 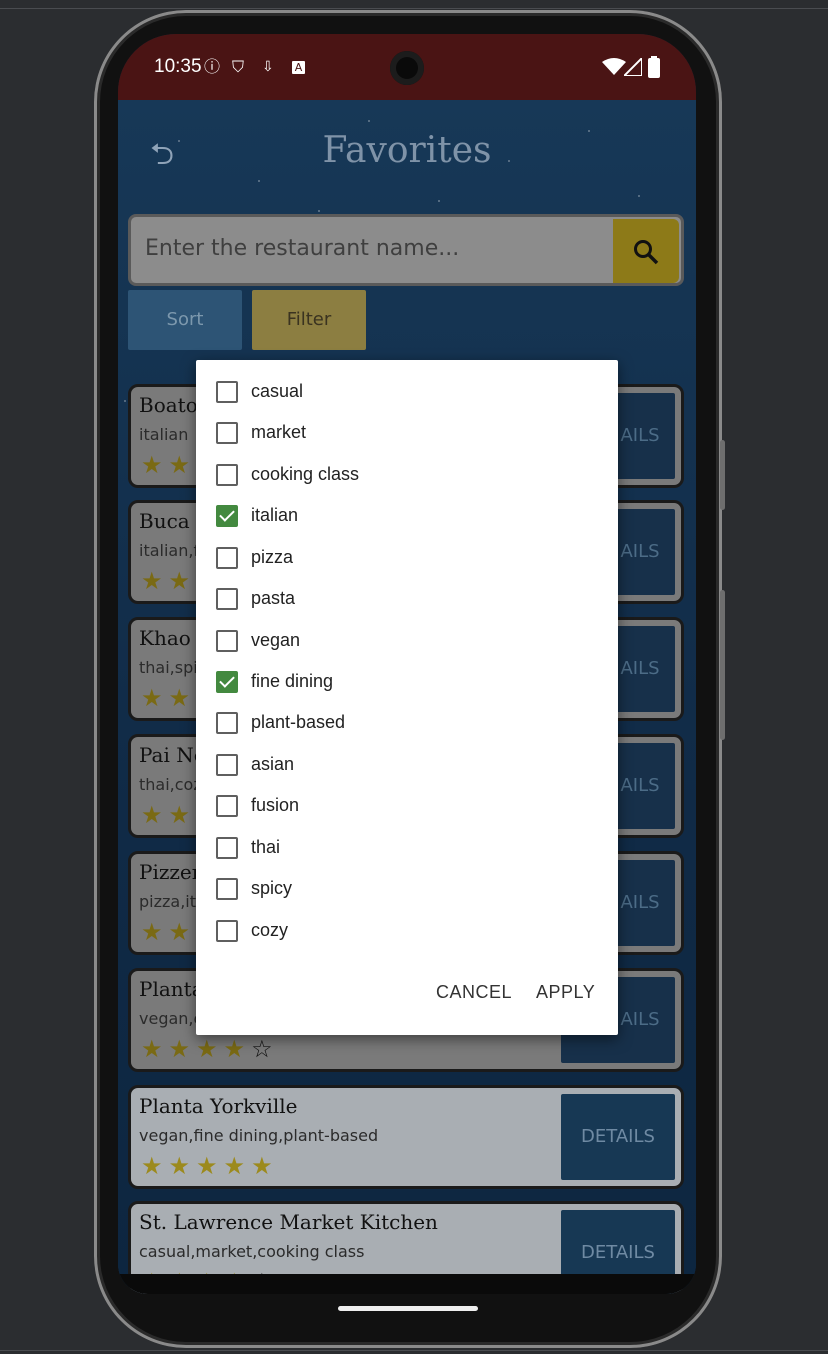 What do you see at coordinates (185, 320) in the screenshot?
I see `sort-button: Sort` at bounding box center [185, 320].